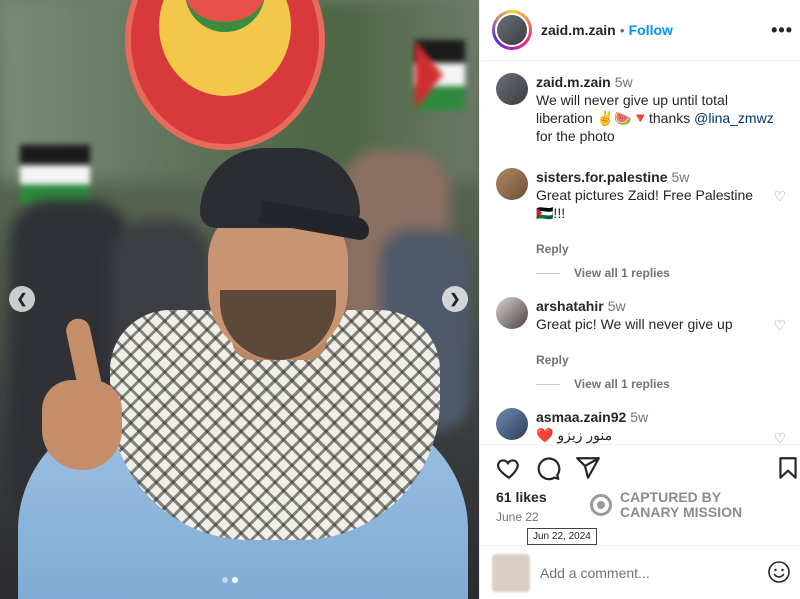  What do you see at coordinates (623, 82) in the screenshot?
I see `caption-time: 5w` at bounding box center [623, 82].